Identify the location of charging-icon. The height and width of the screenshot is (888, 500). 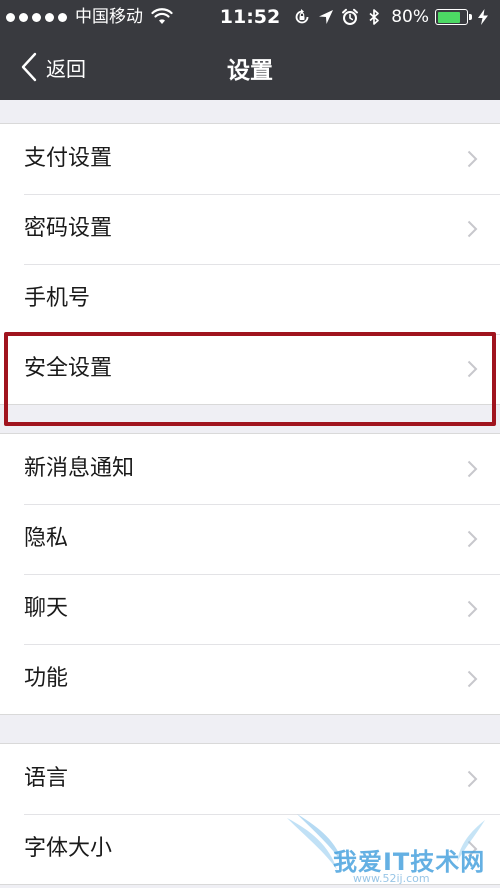
(483, 17).